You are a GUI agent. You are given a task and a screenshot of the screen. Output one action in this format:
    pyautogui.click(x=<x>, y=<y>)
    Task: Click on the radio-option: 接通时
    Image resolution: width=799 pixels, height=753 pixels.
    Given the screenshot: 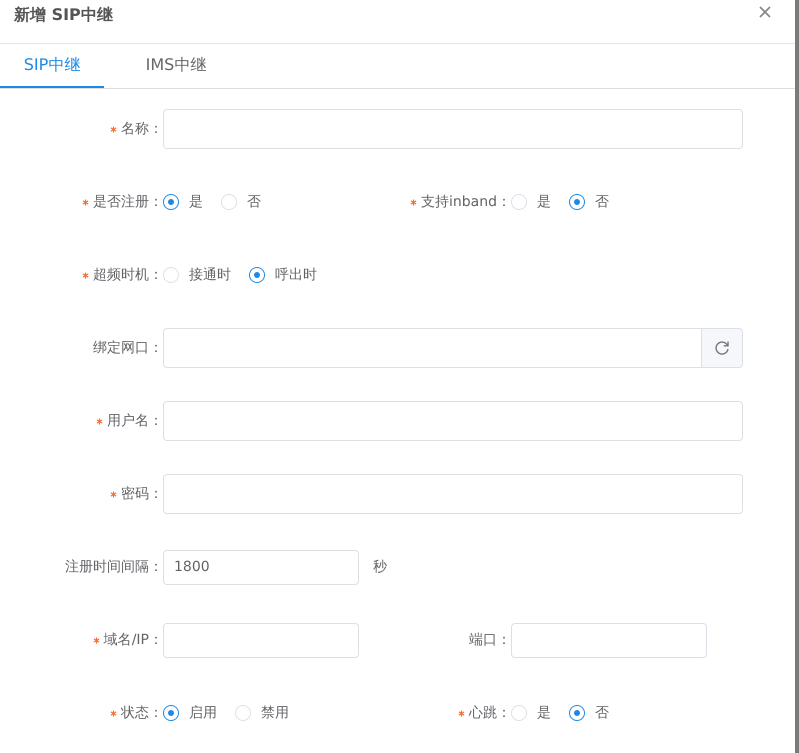 What is the action you would take?
    pyautogui.click(x=197, y=275)
    